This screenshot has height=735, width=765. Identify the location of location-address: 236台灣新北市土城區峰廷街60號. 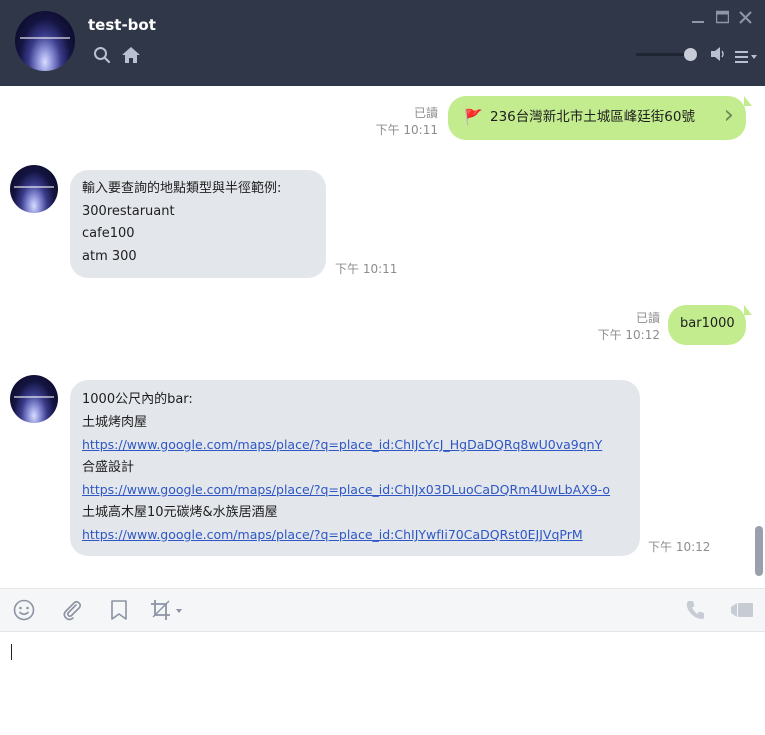
(592, 117).